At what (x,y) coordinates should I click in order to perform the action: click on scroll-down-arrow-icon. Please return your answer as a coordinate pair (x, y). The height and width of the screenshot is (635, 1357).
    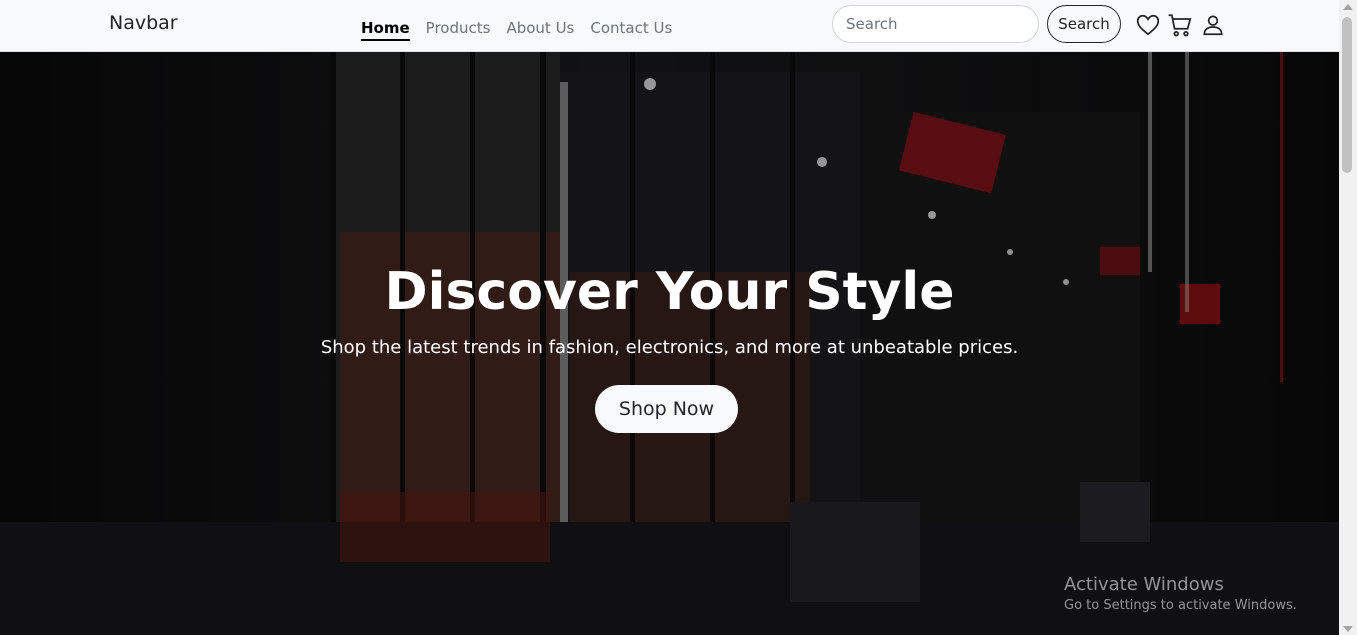
    Looking at the image, I should click on (1348, 629).